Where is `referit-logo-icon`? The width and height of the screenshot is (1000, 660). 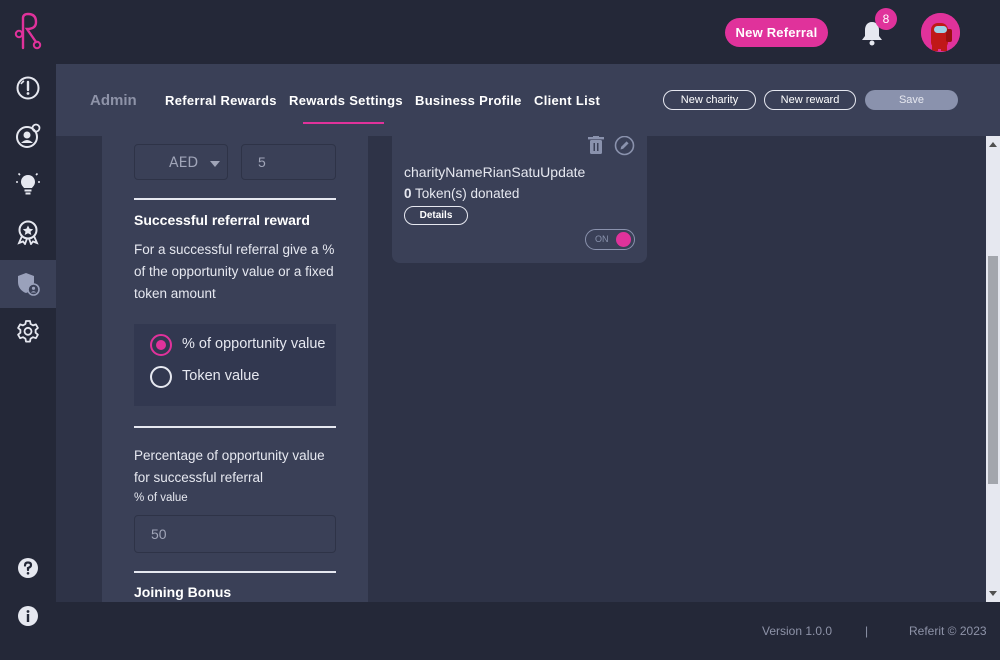 referit-logo-icon is located at coordinates (28, 31).